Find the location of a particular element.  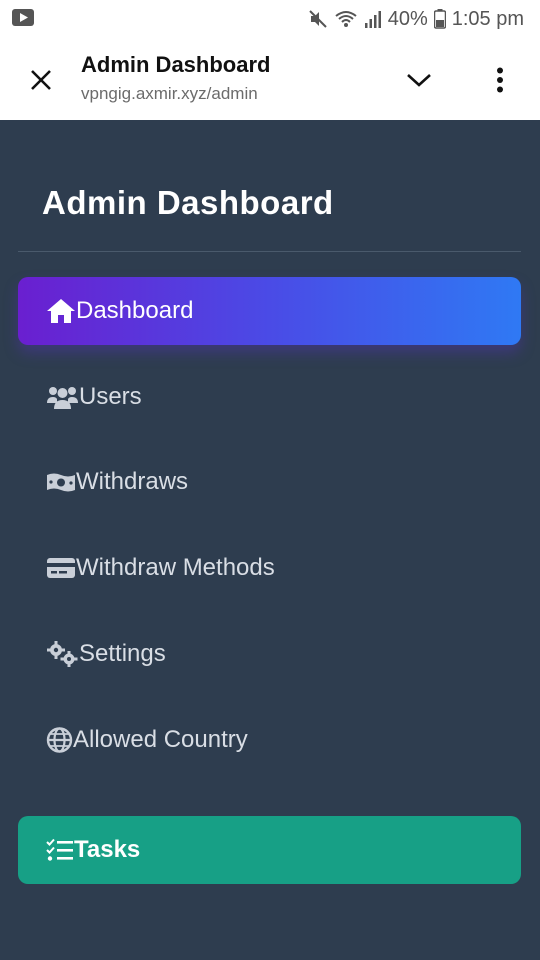

nav-item-tasks: Tasks is located at coordinates (269, 850).